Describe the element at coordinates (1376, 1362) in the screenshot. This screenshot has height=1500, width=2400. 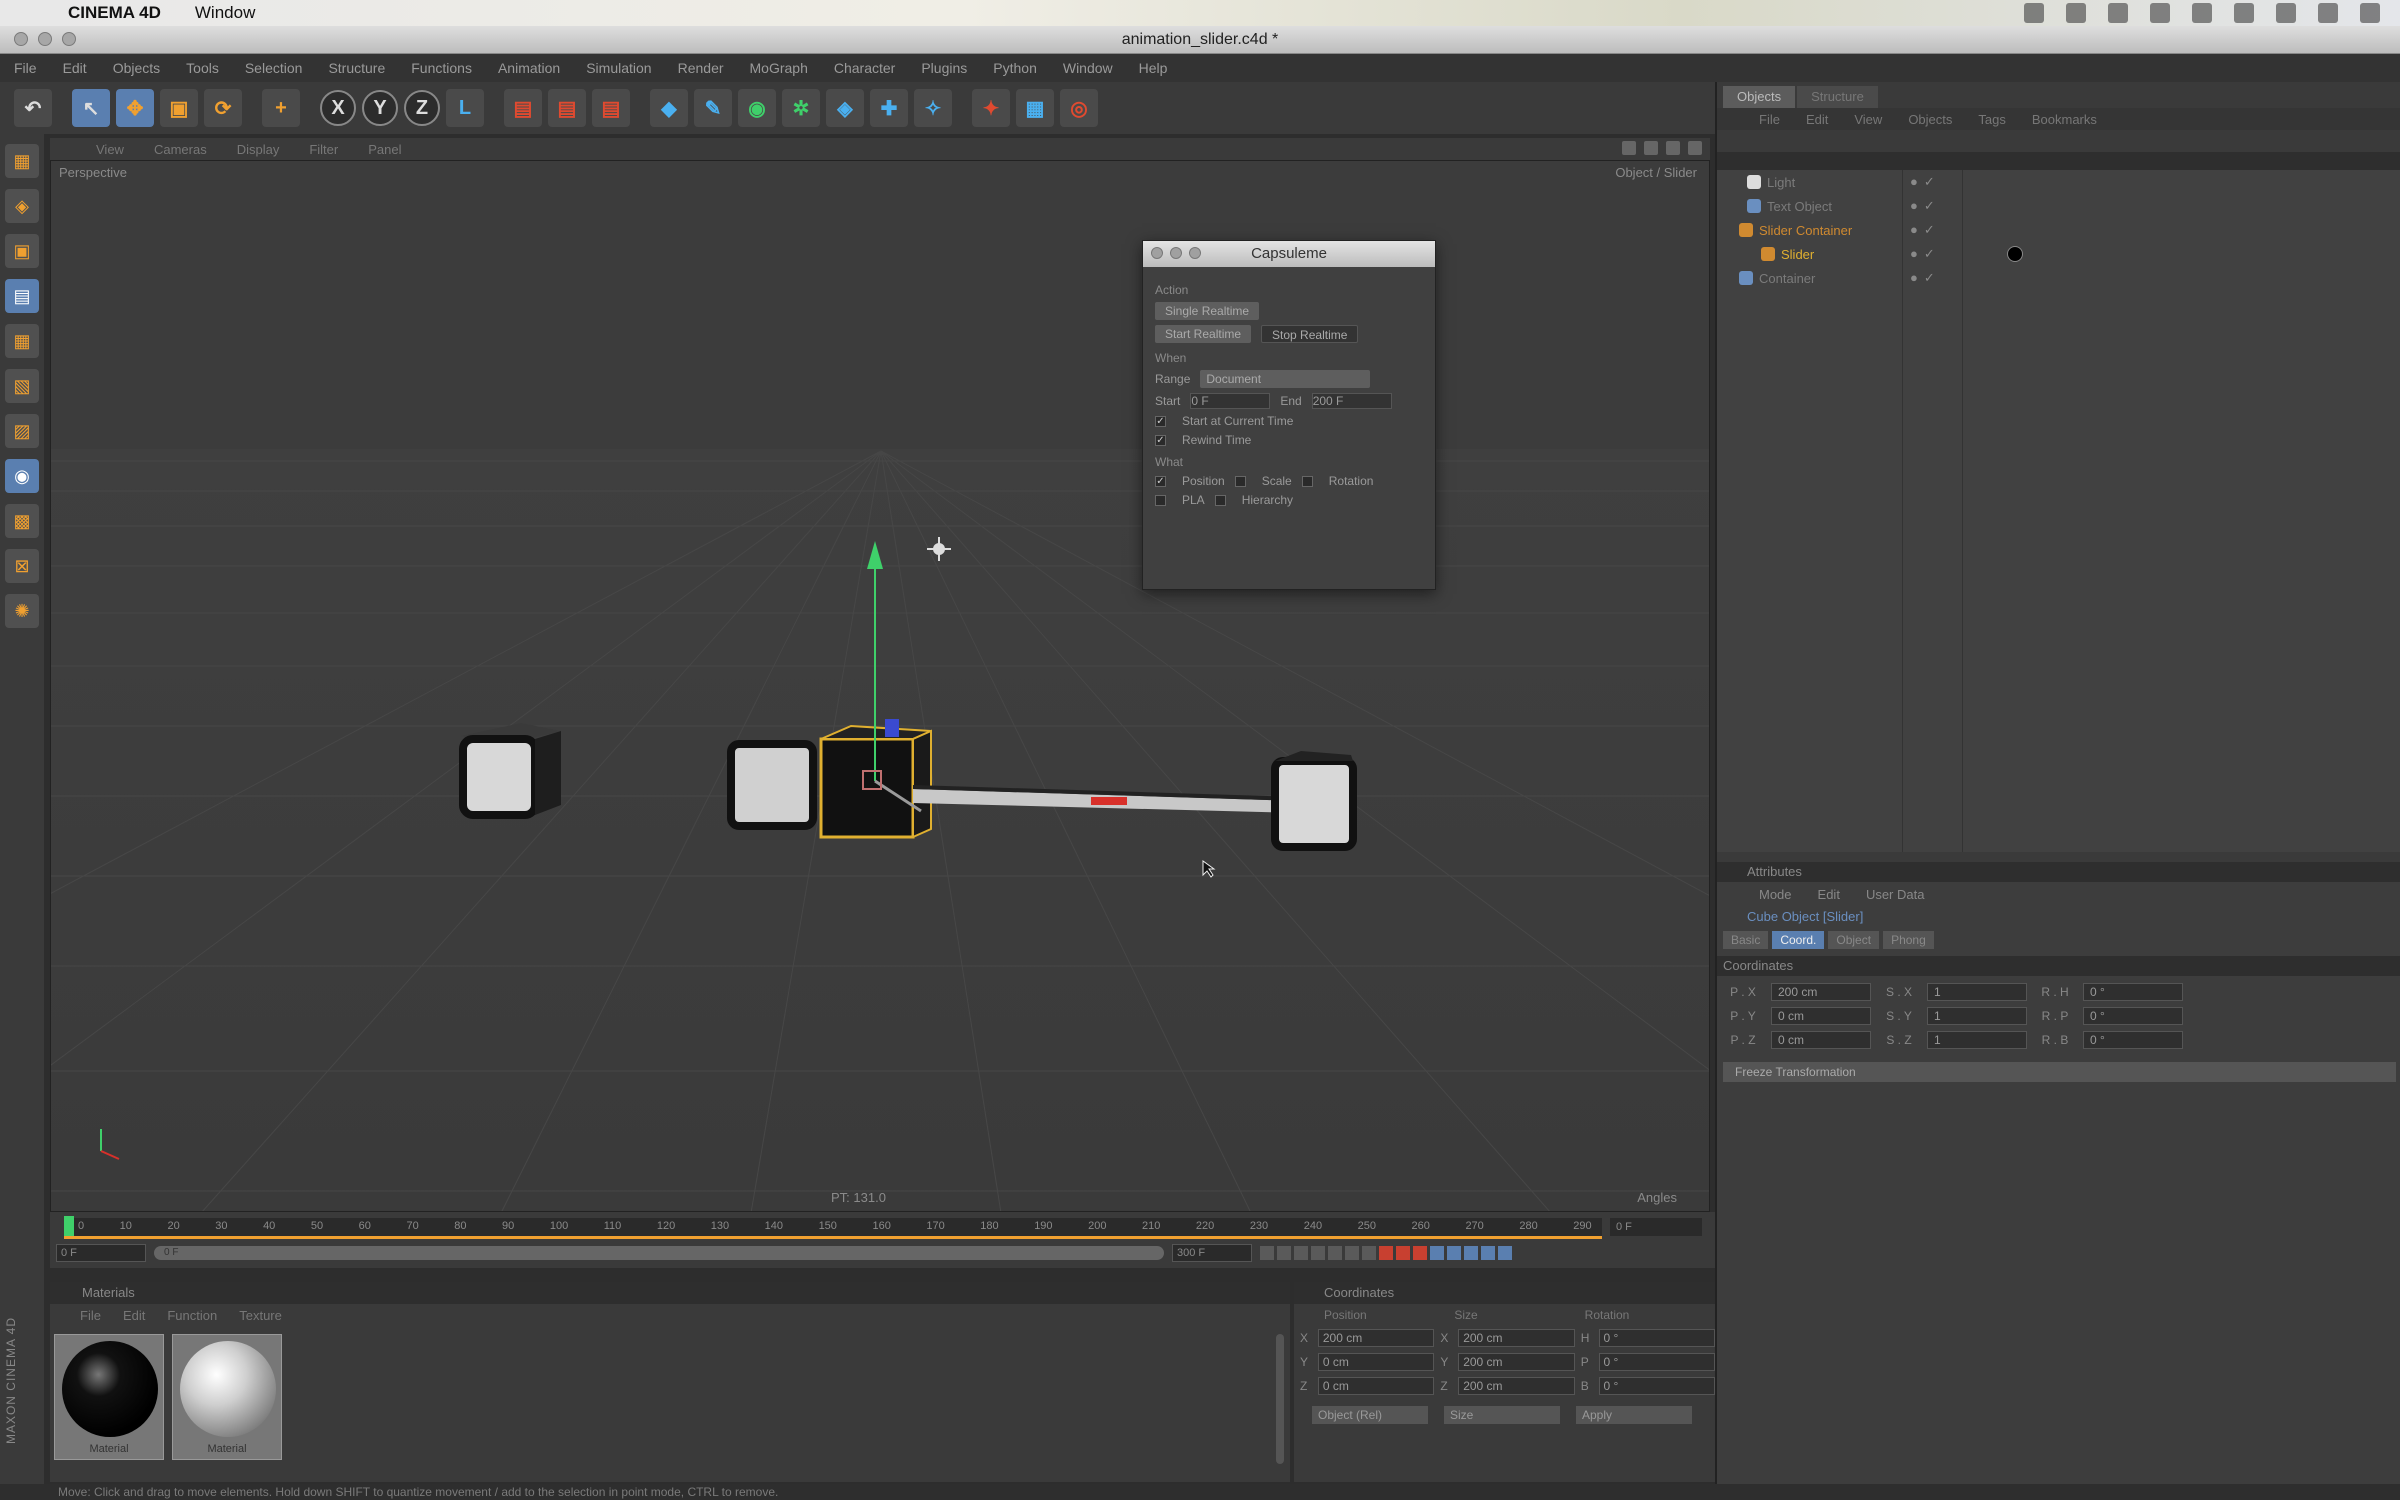
I see `position-input: 0 cm` at that location.